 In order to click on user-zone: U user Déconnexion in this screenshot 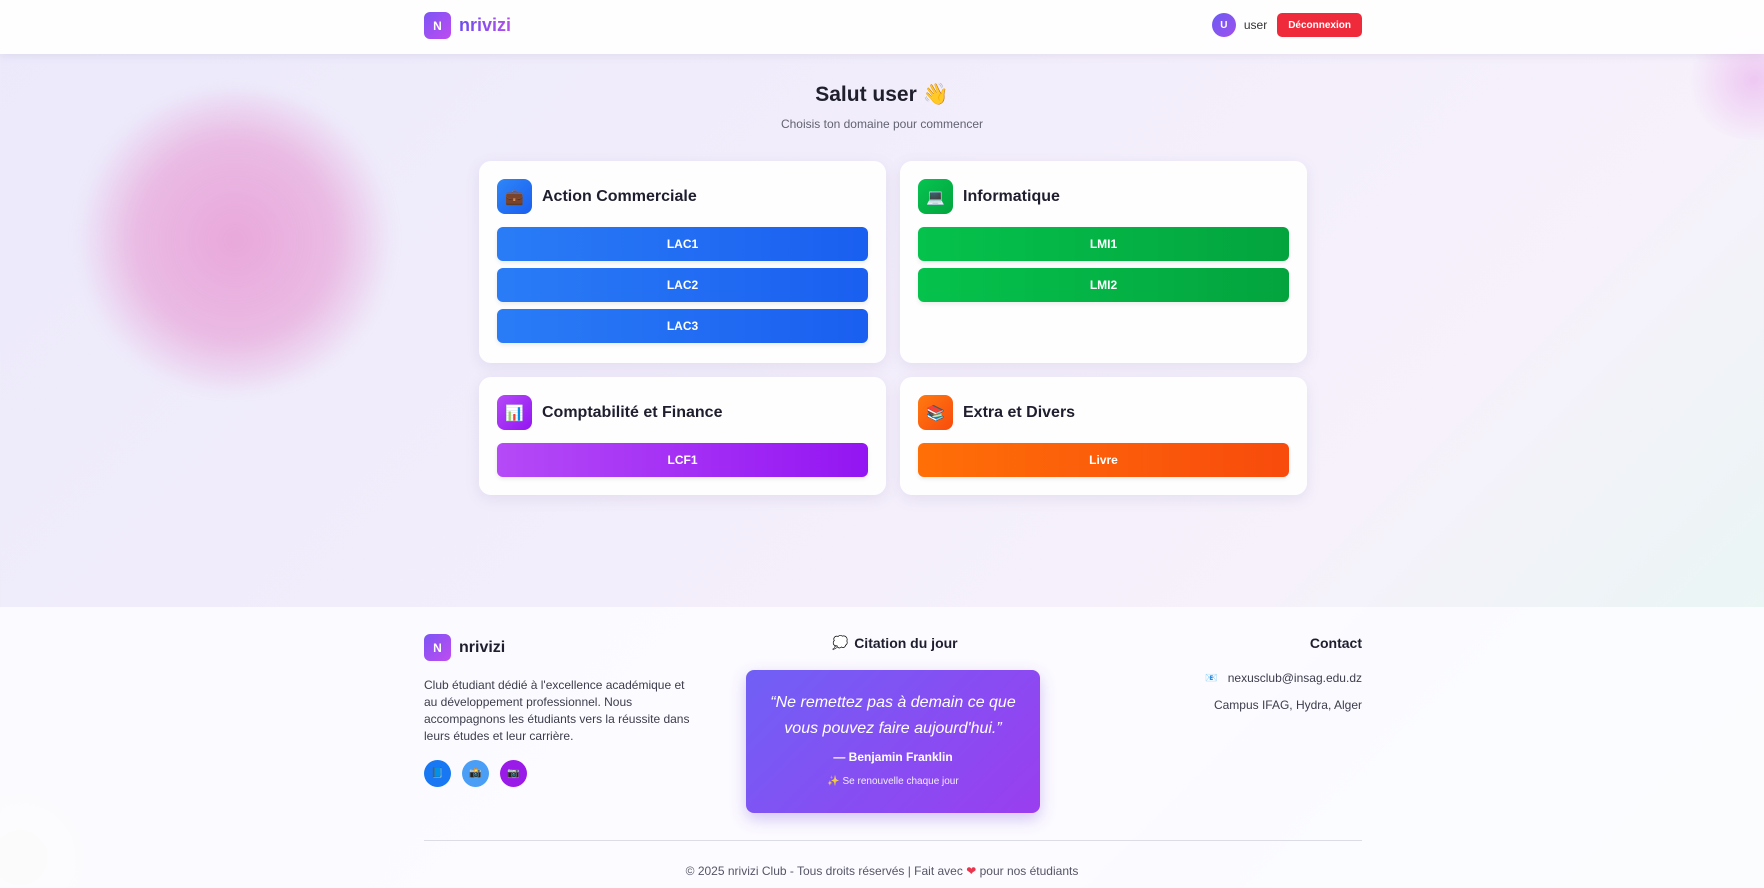, I will do `click(1286, 25)`.